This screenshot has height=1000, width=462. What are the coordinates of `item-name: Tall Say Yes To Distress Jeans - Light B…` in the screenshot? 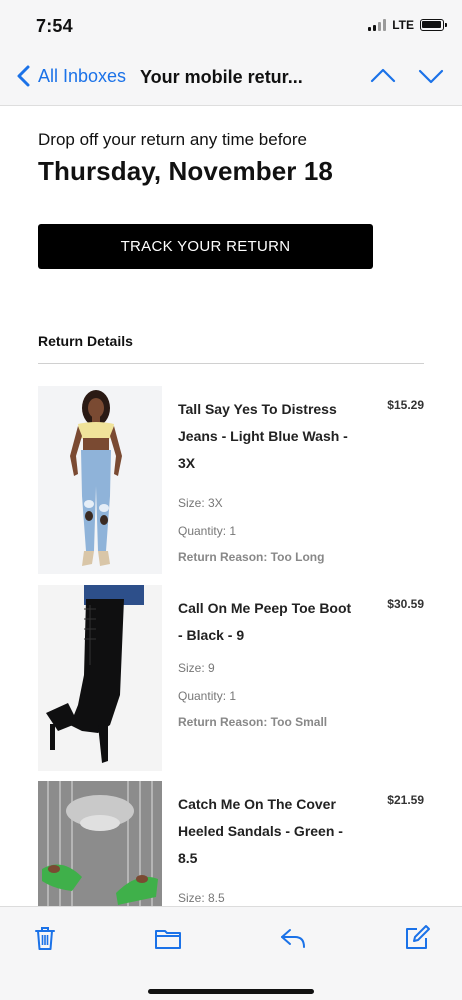 It's located at (263, 436).